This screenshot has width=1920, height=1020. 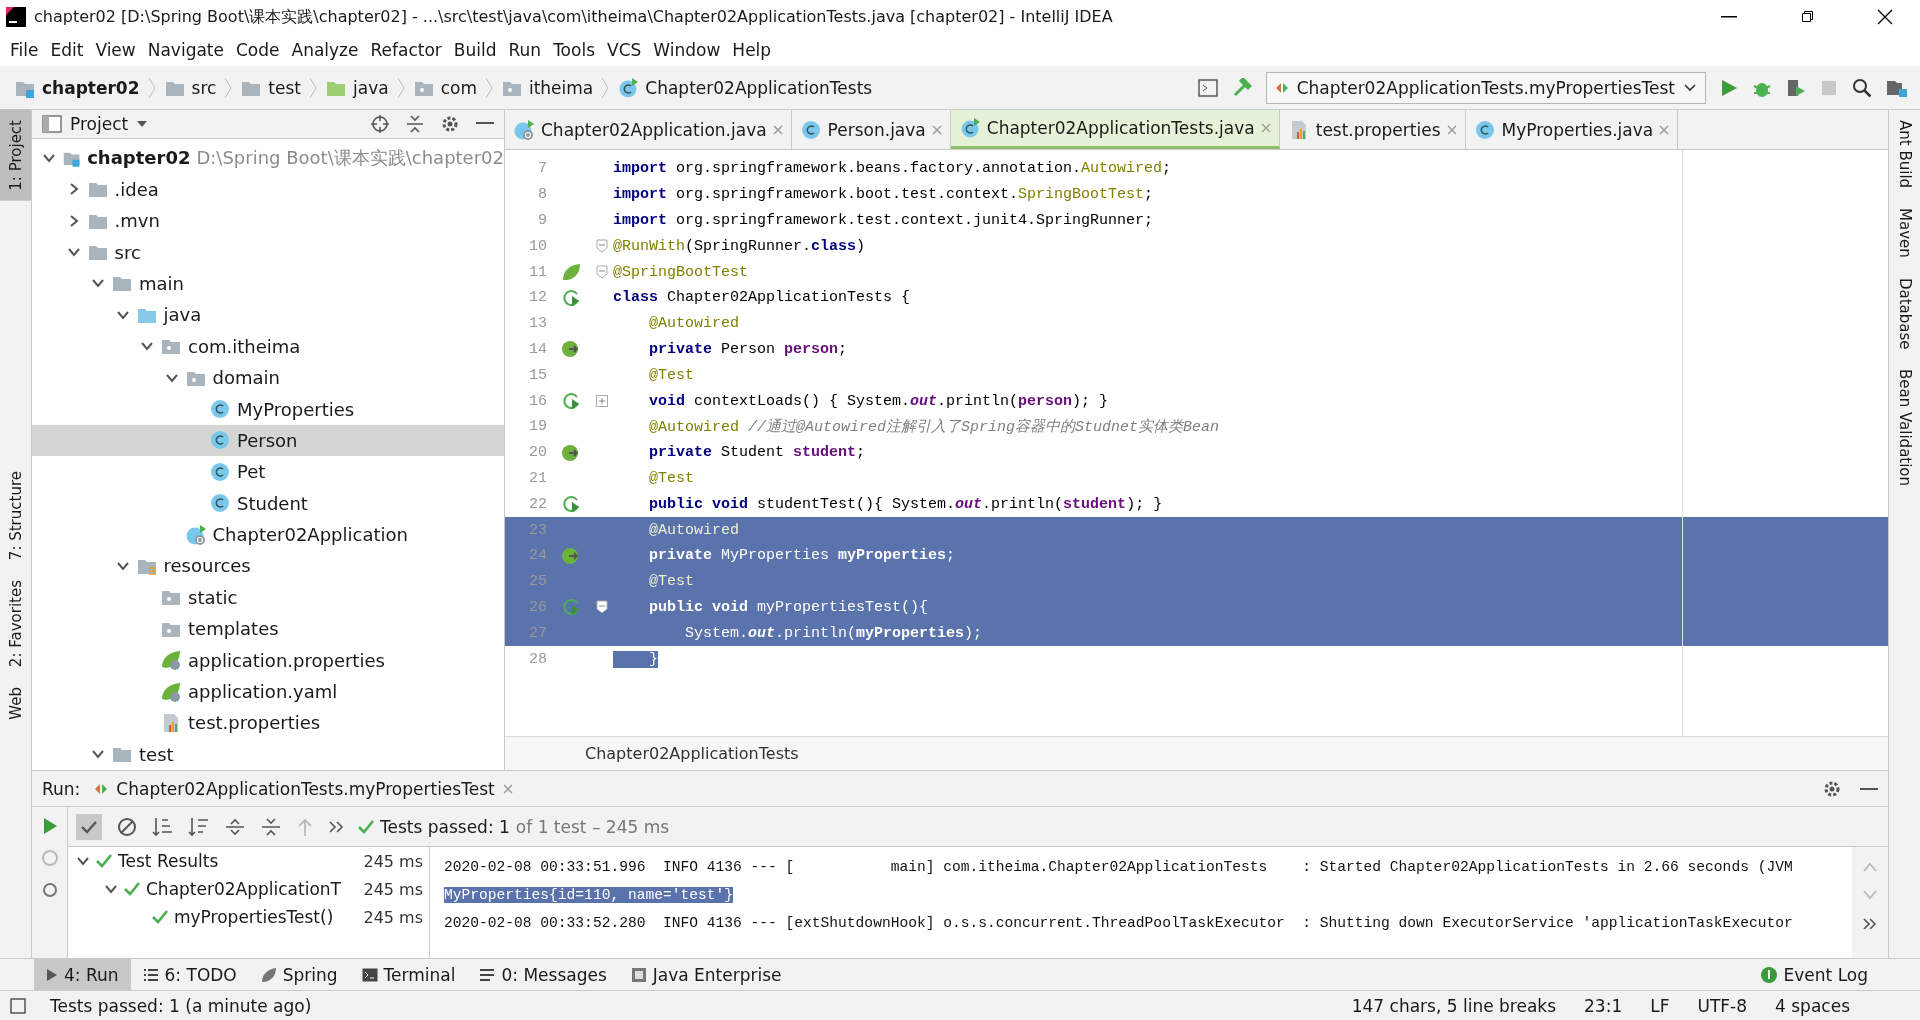 I want to click on run-config-dropdown: Chapter02ApplicationTests.myPropertiesTest, so click(x=1485, y=87).